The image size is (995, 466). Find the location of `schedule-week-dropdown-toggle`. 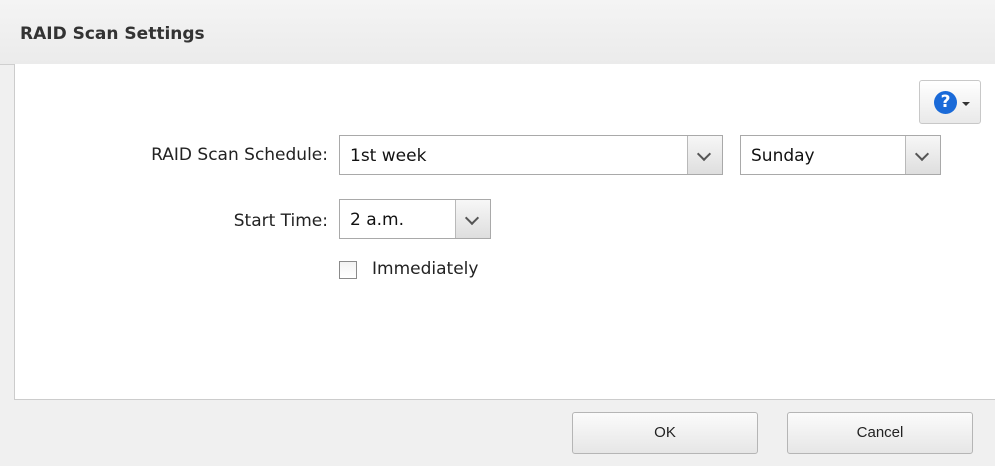

schedule-week-dropdown-toggle is located at coordinates (704, 155).